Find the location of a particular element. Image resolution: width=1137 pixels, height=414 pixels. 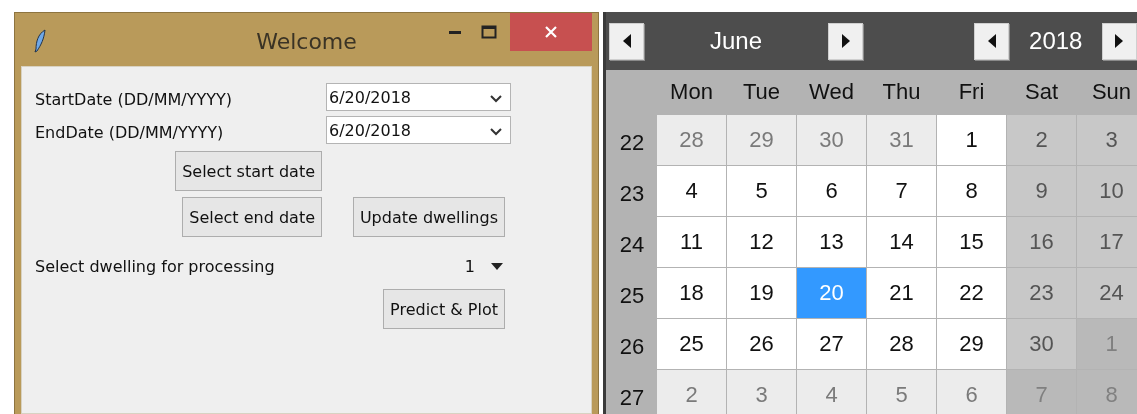

day-cell: 11 is located at coordinates (691, 242).